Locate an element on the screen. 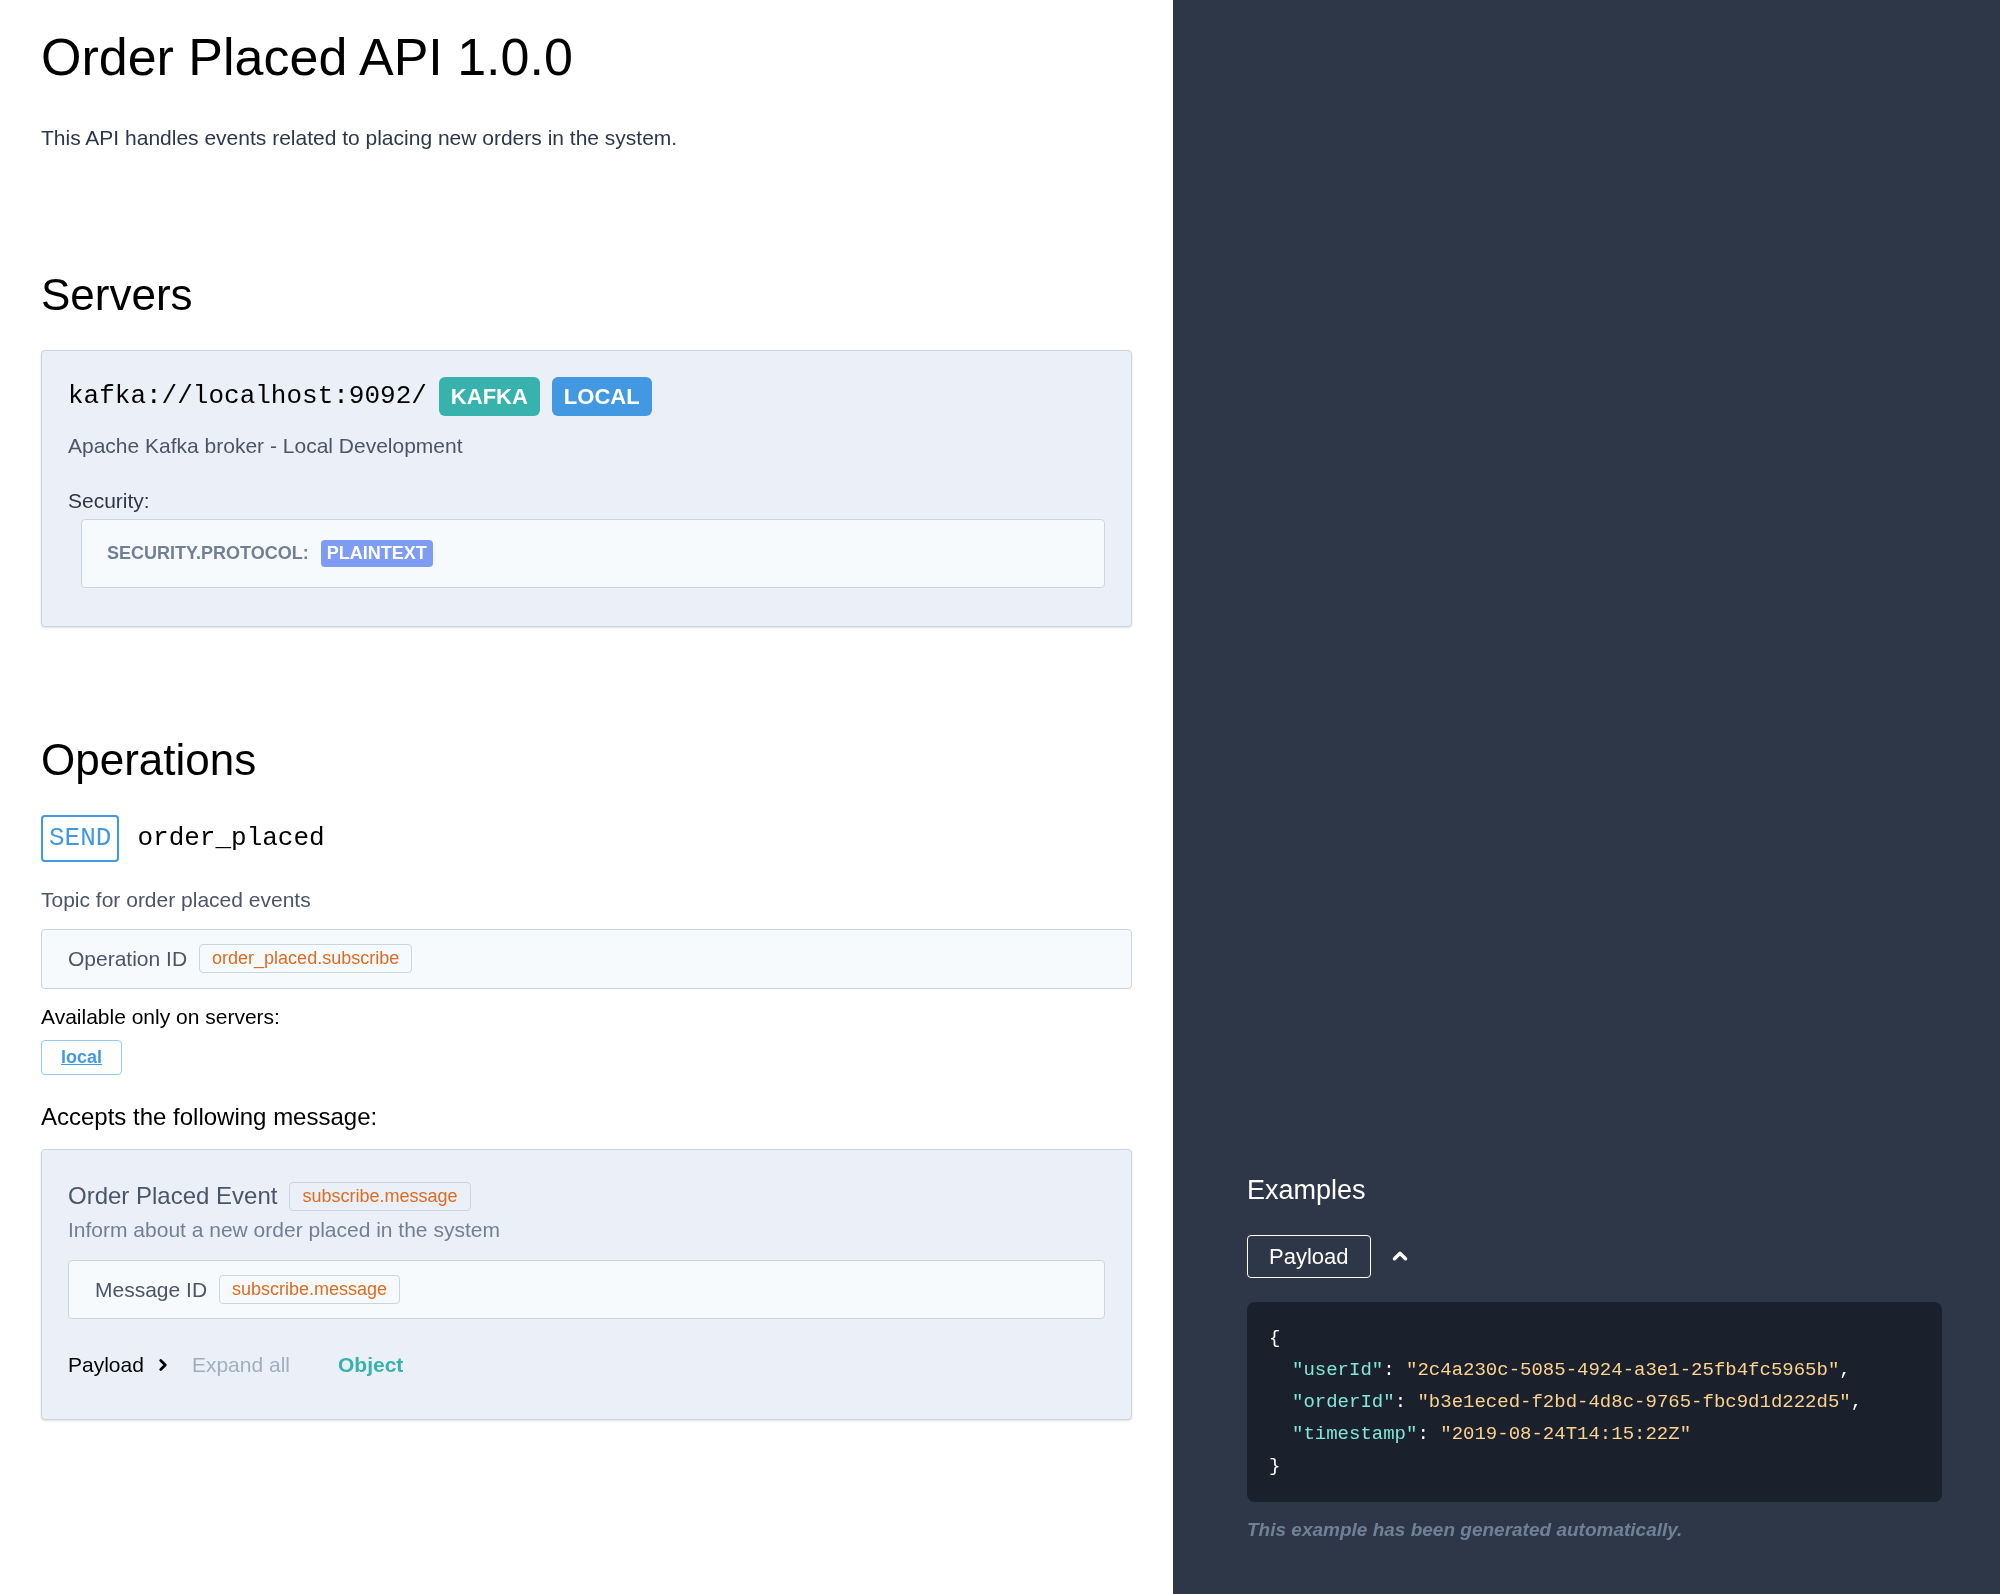 Image resolution: width=2000 pixels, height=1594 pixels. section-heading: Servers is located at coordinates (117, 294).